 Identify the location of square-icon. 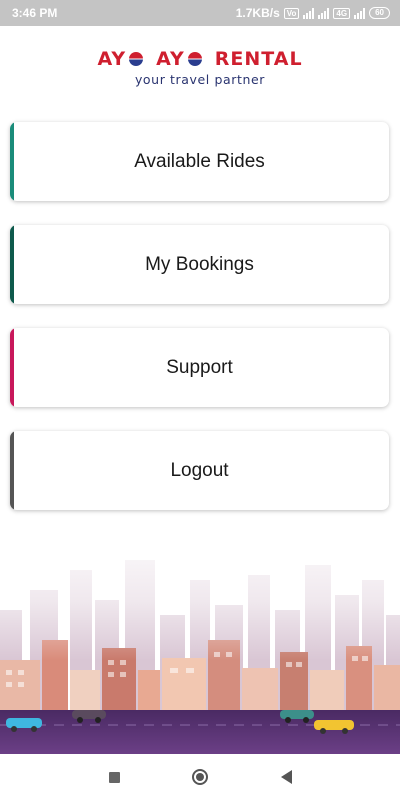
(114, 777).